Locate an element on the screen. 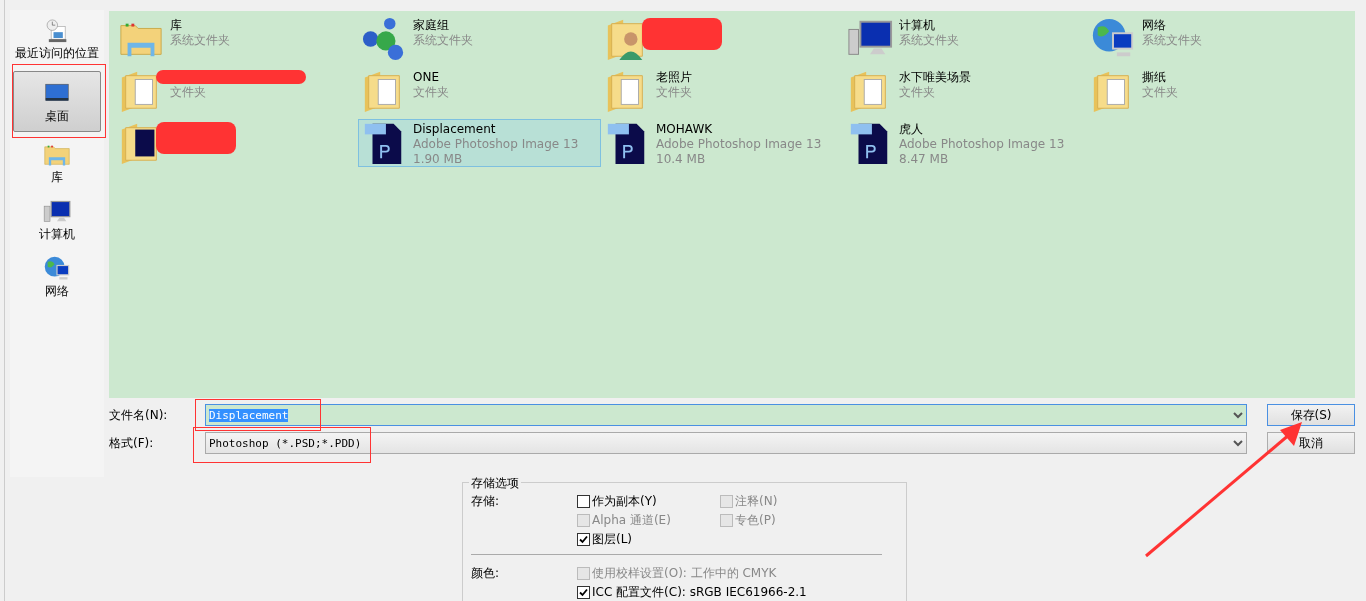 This screenshot has height=601, width=1366. file-item: 库 系统文件夹 is located at coordinates (236, 39).